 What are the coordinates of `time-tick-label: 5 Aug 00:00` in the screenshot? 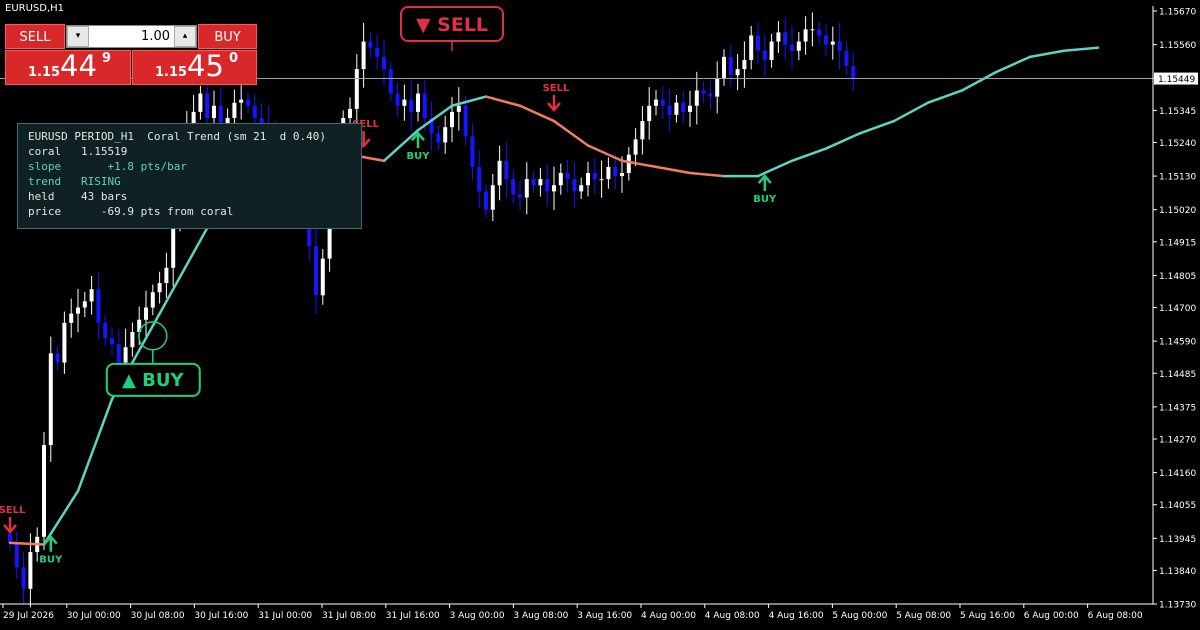 It's located at (859, 616).